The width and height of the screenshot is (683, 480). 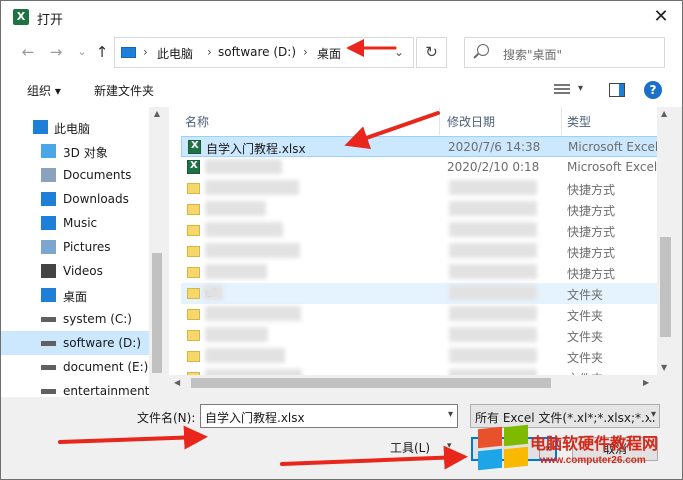 What do you see at coordinates (44, 90) in the screenshot?
I see `organize-menu: 组织 ▾` at bounding box center [44, 90].